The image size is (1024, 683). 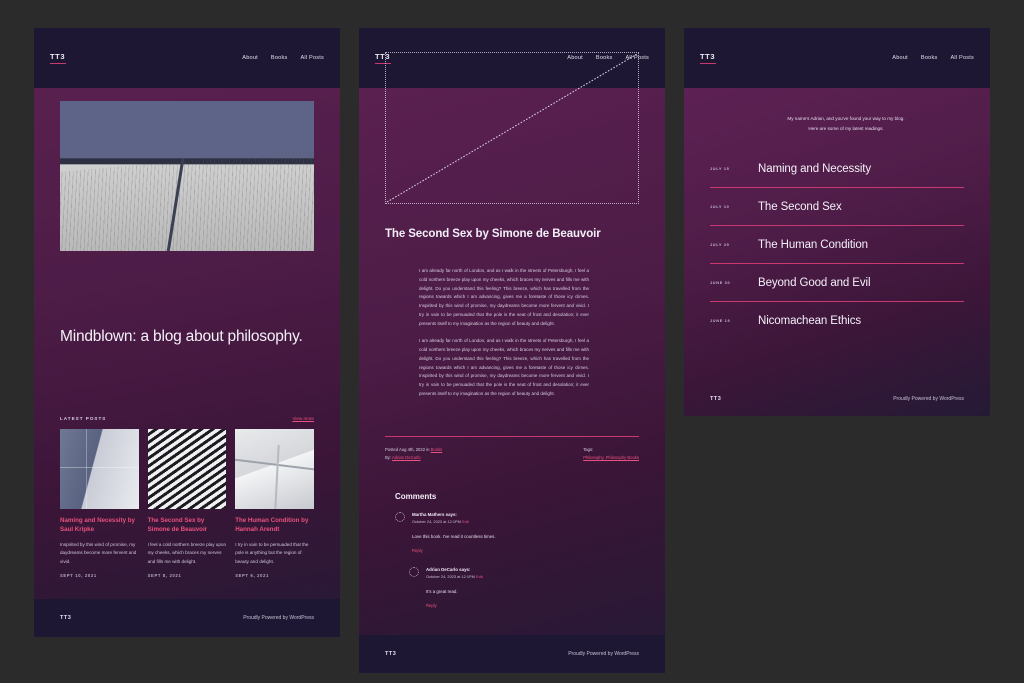 What do you see at coordinates (809, 321) in the screenshot?
I see `archive-item-title: Nicomachean Ethics` at bounding box center [809, 321].